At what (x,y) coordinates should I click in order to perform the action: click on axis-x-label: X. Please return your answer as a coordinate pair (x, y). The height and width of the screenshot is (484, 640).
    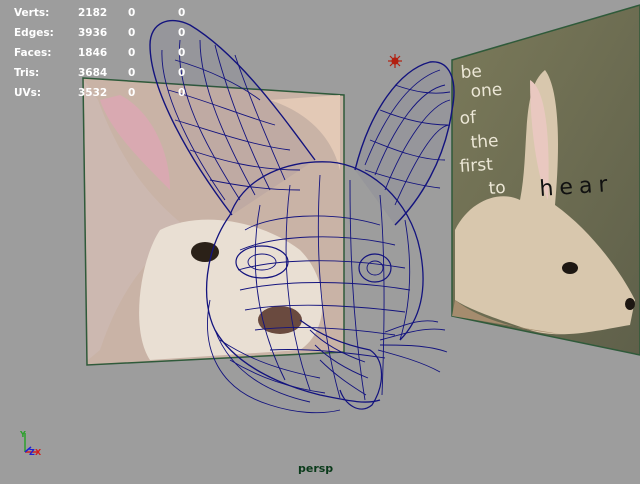
    Looking at the image, I should click on (38, 452).